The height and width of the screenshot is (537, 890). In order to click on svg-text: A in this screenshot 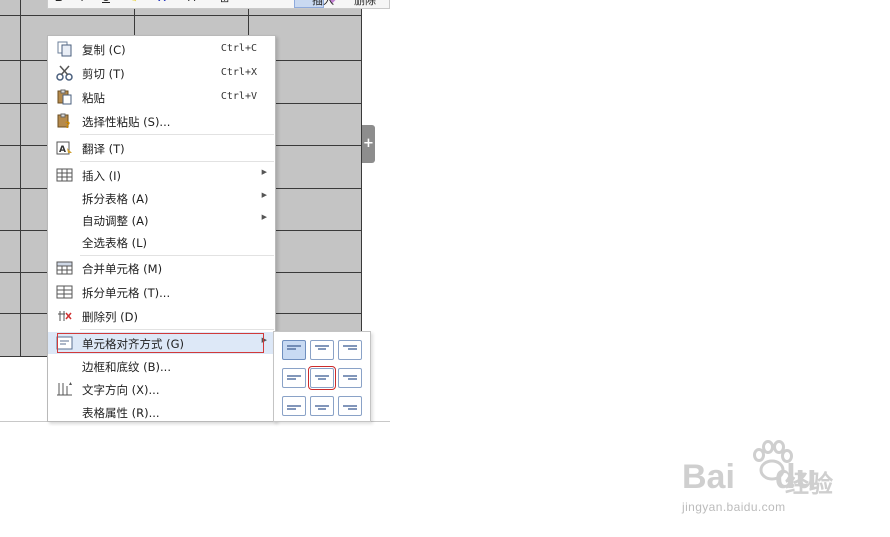, I will do `click(62, 150)`.